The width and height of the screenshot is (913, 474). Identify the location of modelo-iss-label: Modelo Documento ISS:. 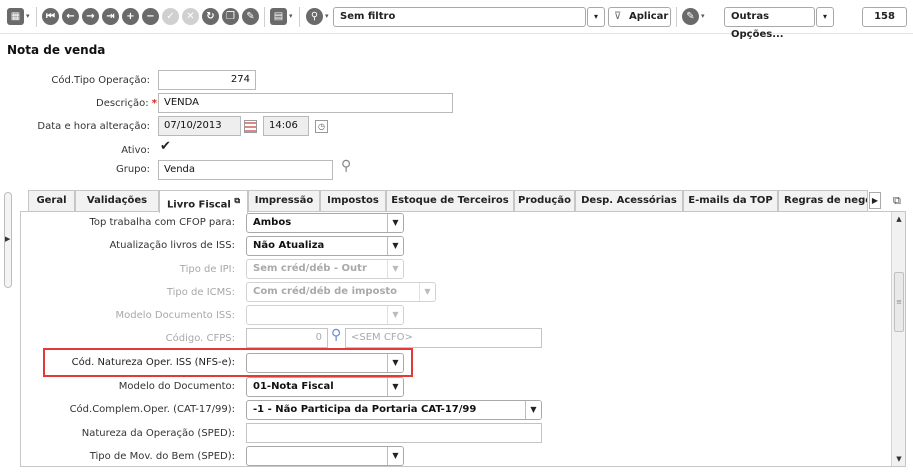
(175, 315).